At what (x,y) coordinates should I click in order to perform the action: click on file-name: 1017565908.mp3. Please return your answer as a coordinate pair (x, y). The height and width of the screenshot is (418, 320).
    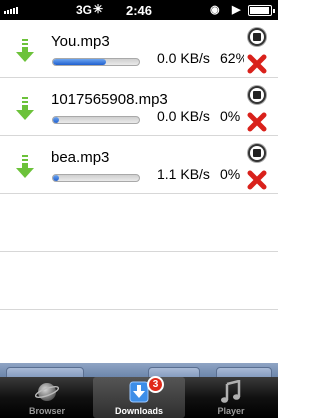
    Looking at the image, I should click on (109, 99).